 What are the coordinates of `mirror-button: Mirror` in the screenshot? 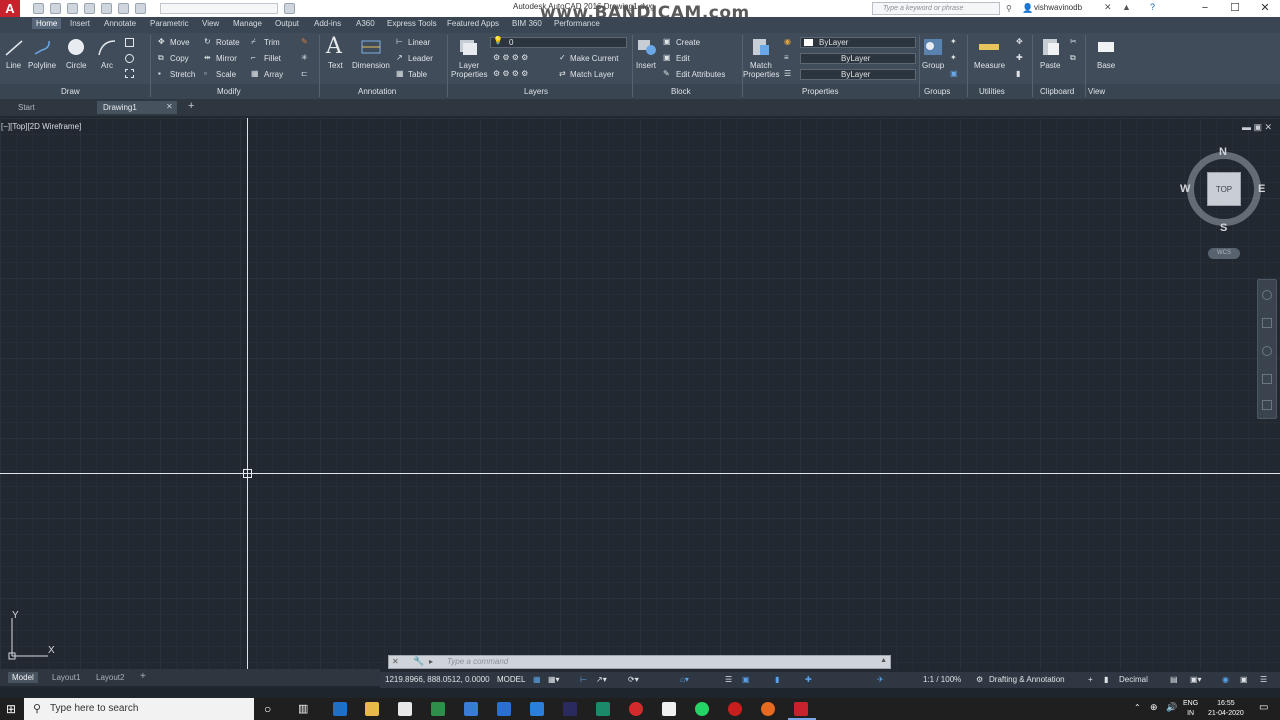 It's located at (226, 58).